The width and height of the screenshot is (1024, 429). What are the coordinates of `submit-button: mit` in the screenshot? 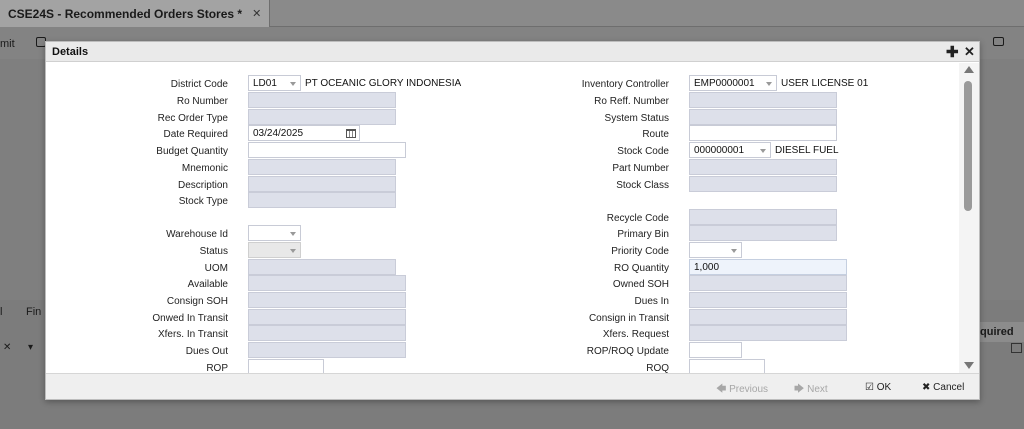 It's located at (7, 44).